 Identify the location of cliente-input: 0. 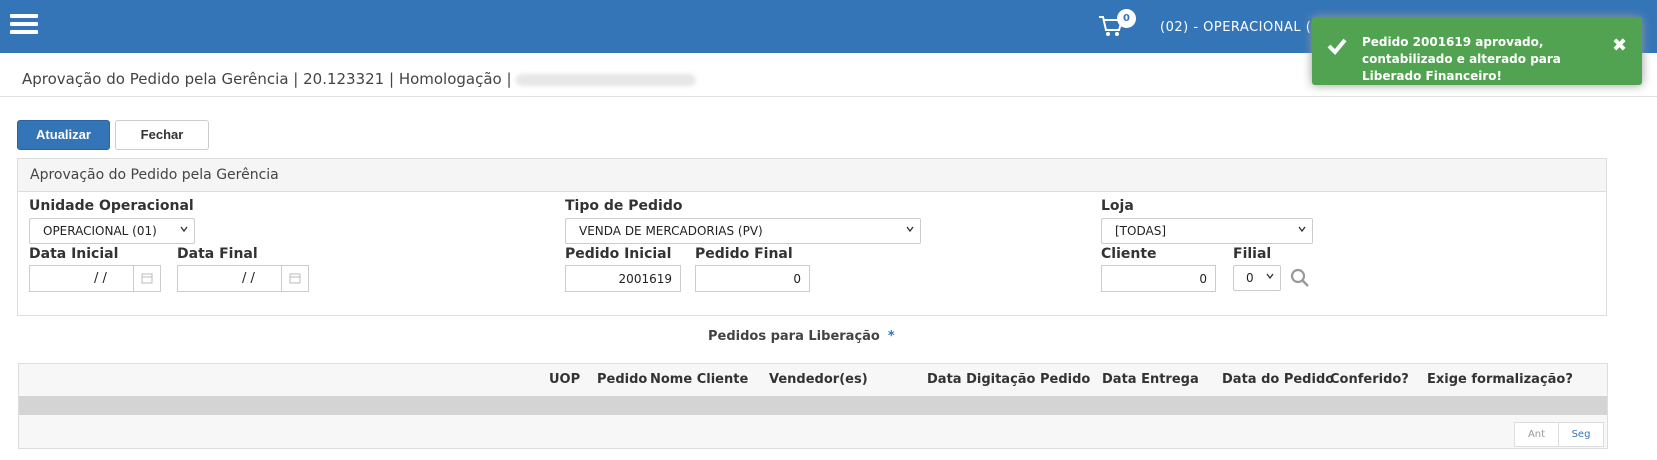
(1158, 278).